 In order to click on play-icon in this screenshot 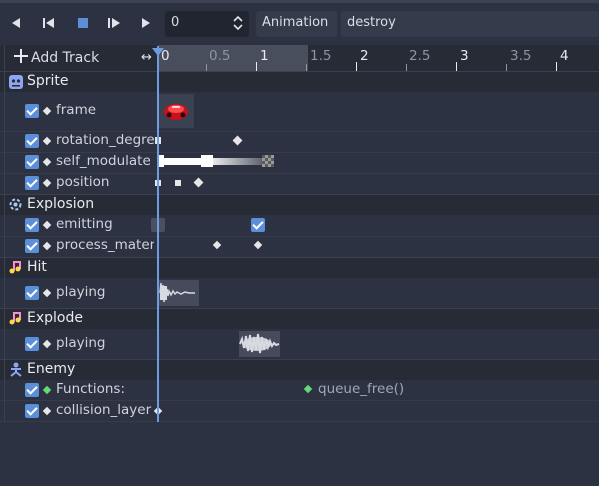, I will do `click(146, 23)`.